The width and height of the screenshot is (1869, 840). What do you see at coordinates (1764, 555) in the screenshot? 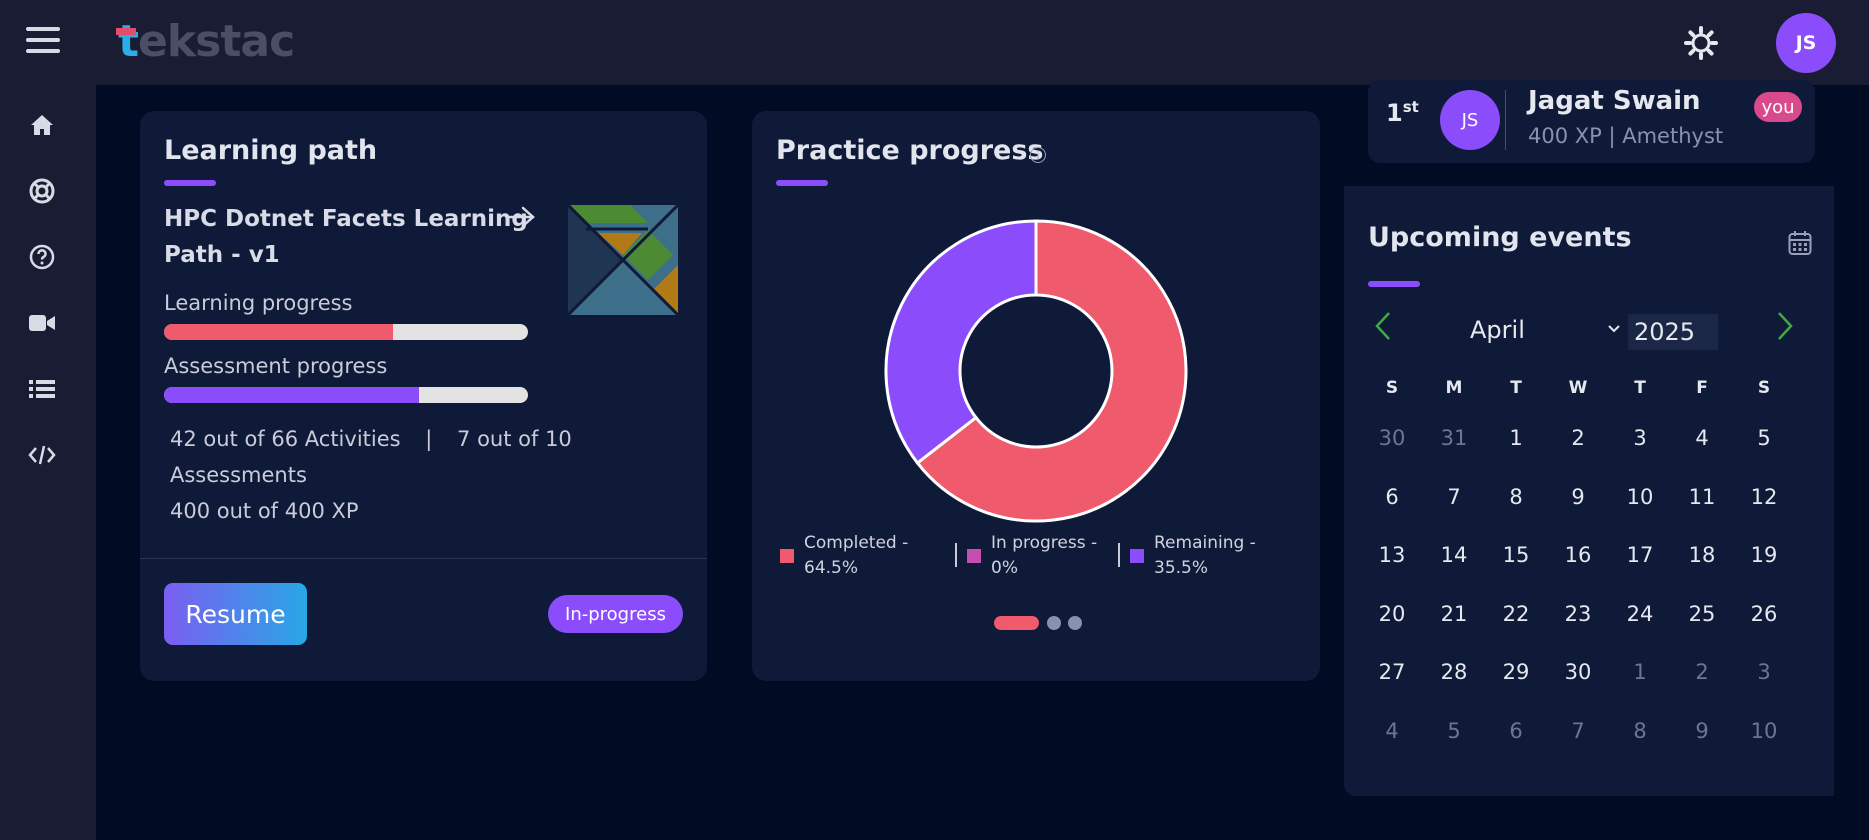
I see `calendar-day: 19` at bounding box center [1764, 555].